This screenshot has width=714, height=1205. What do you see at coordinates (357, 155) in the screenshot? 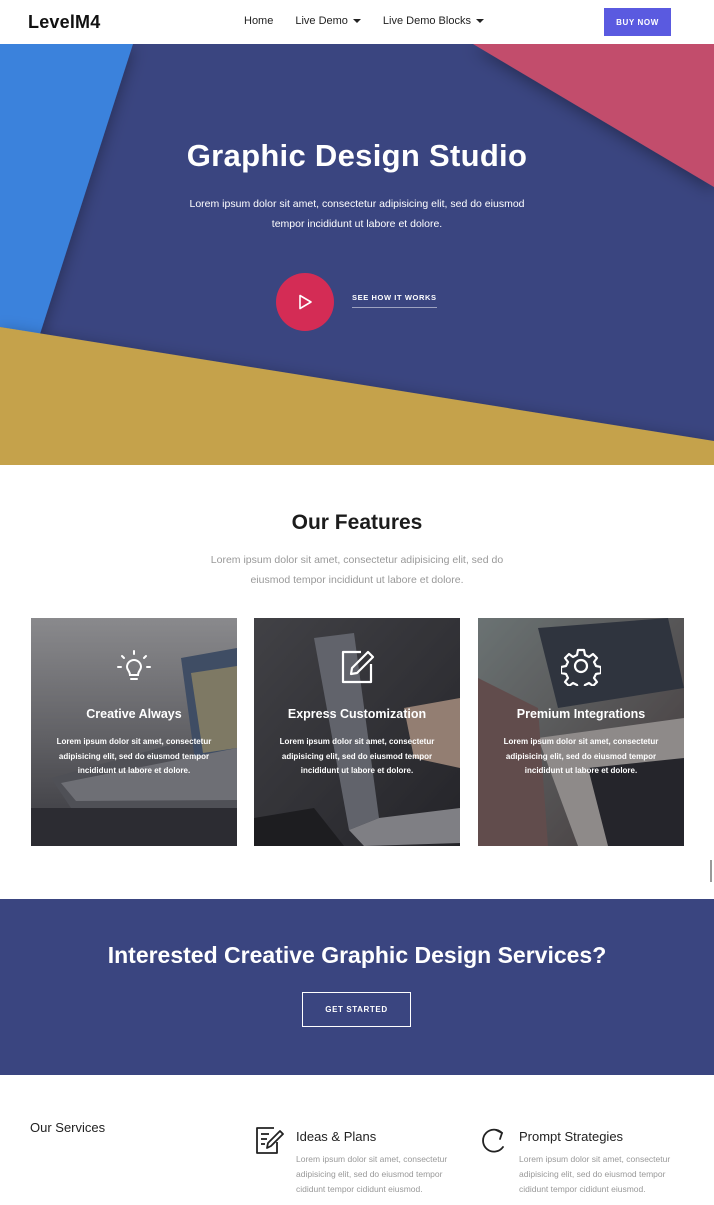
I see `hero-title: Graphic Design Studio` at bounding box center [357, 155].